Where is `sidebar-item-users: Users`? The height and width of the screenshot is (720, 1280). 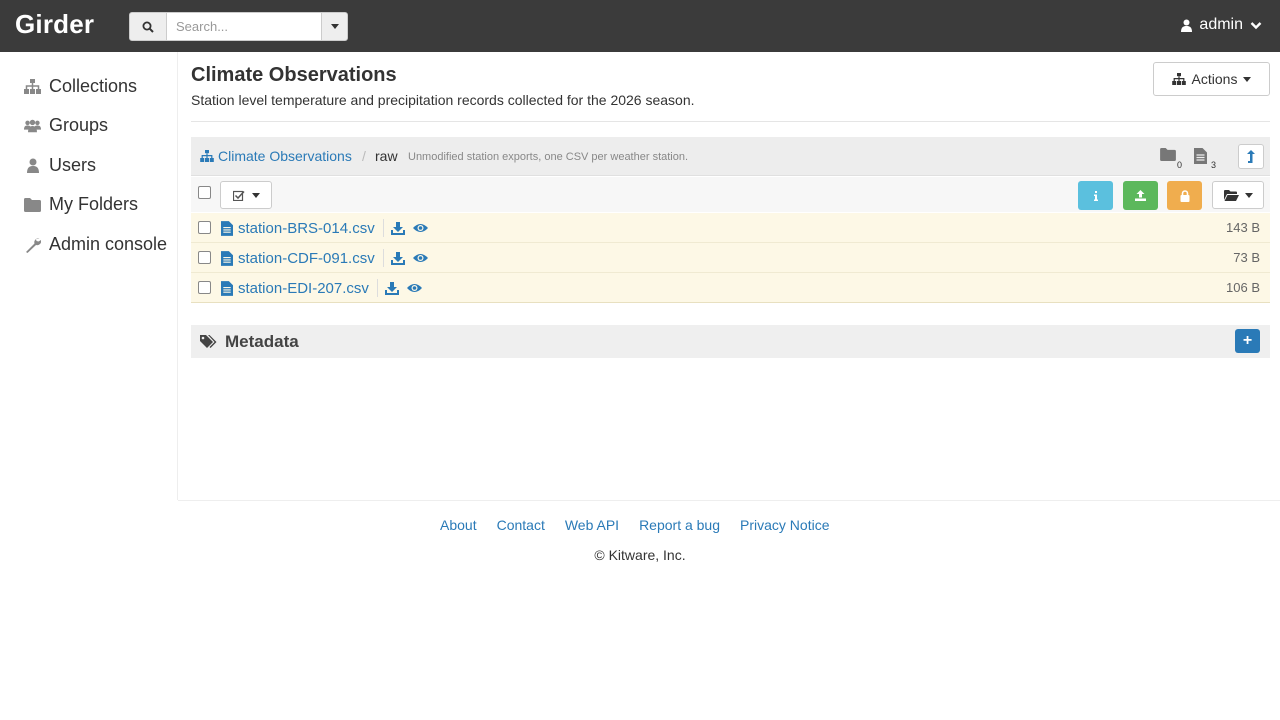 sidebar-item-users: Users is located at coordinates (60, 165).